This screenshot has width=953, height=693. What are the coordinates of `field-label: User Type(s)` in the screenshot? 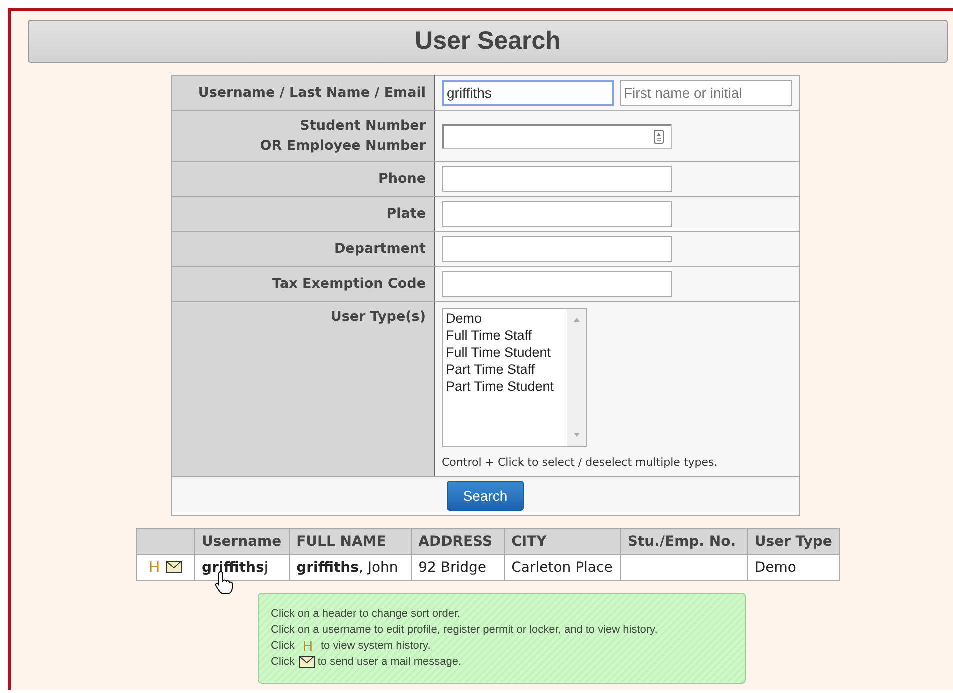 It's located at (303, 389).